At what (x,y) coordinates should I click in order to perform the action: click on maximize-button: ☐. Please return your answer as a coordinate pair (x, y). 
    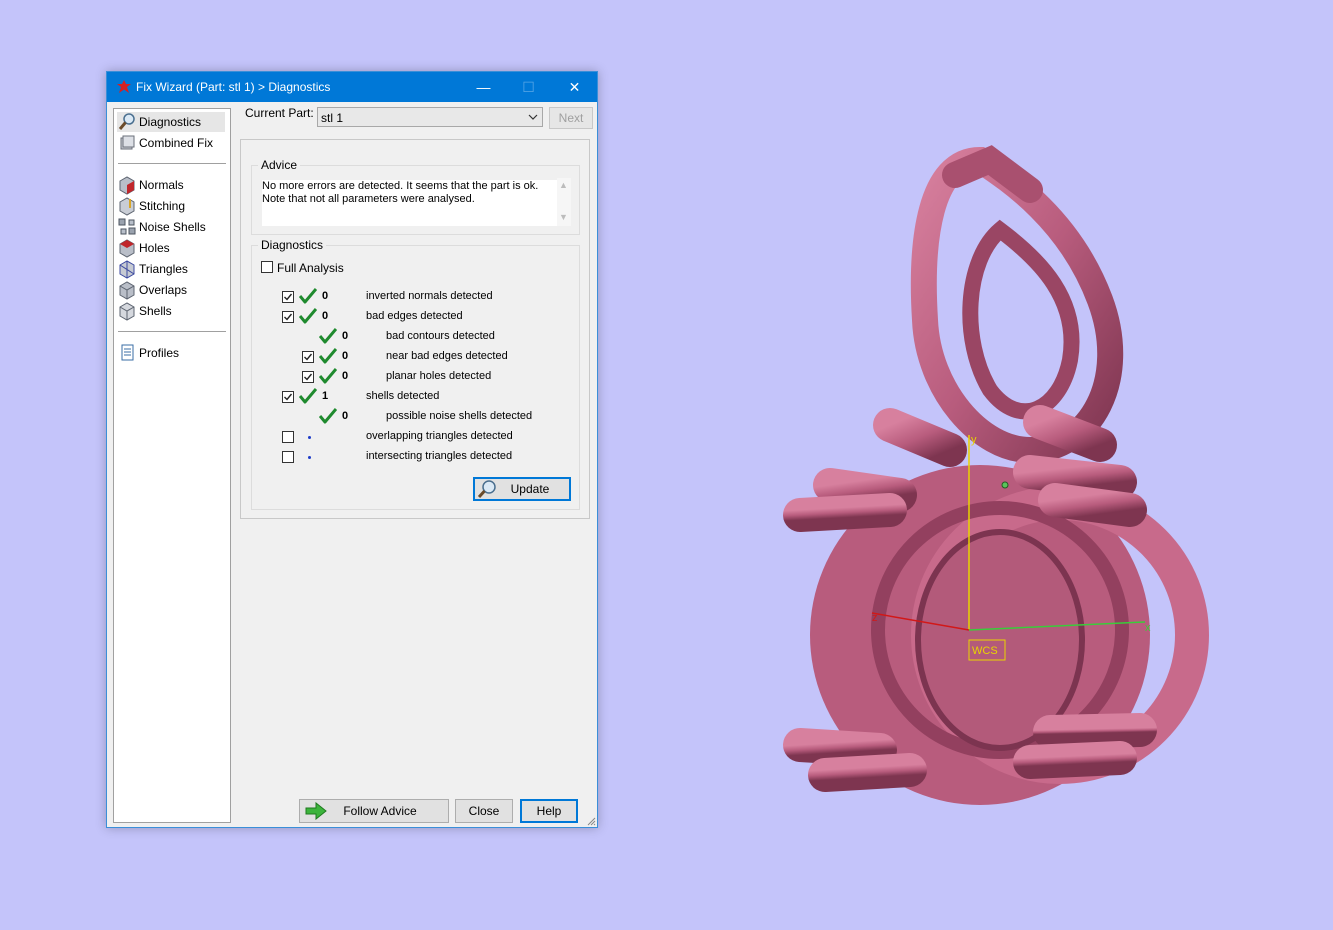
    Looking at the image, I should click on (528, 87).